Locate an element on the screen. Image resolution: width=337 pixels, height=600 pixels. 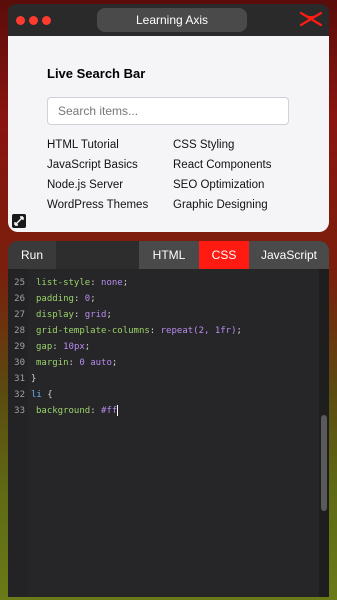
window-title: Learning Axis is located at coordinates (172, 20).